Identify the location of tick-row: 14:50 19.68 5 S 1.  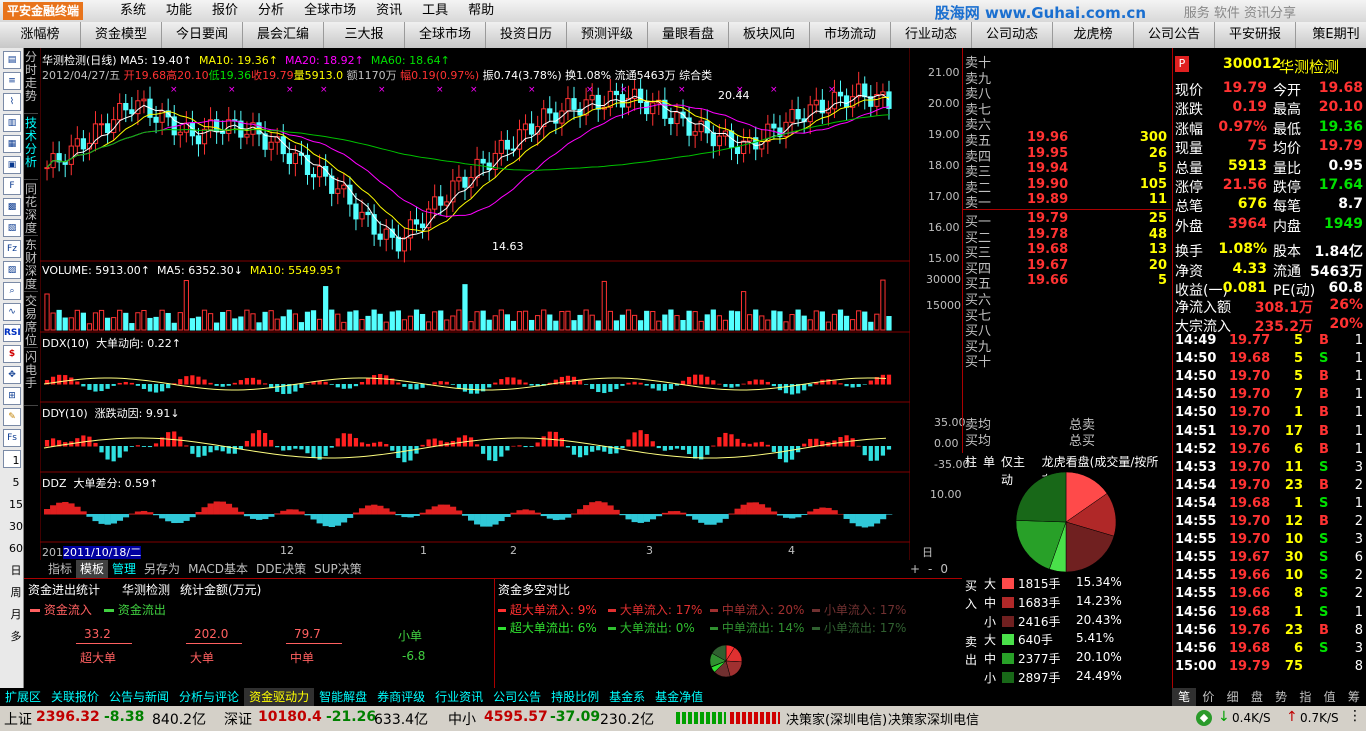
(1270, 360).